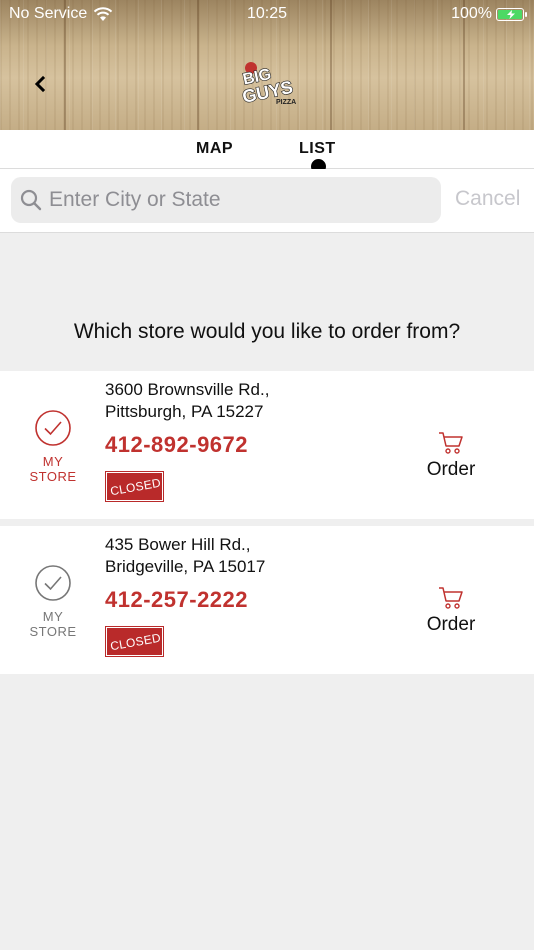 The height and width of the screenshot is (950, 534). Describe the element at coordinates (31, 200) in the screenshot. I see `search-icon` at that location.